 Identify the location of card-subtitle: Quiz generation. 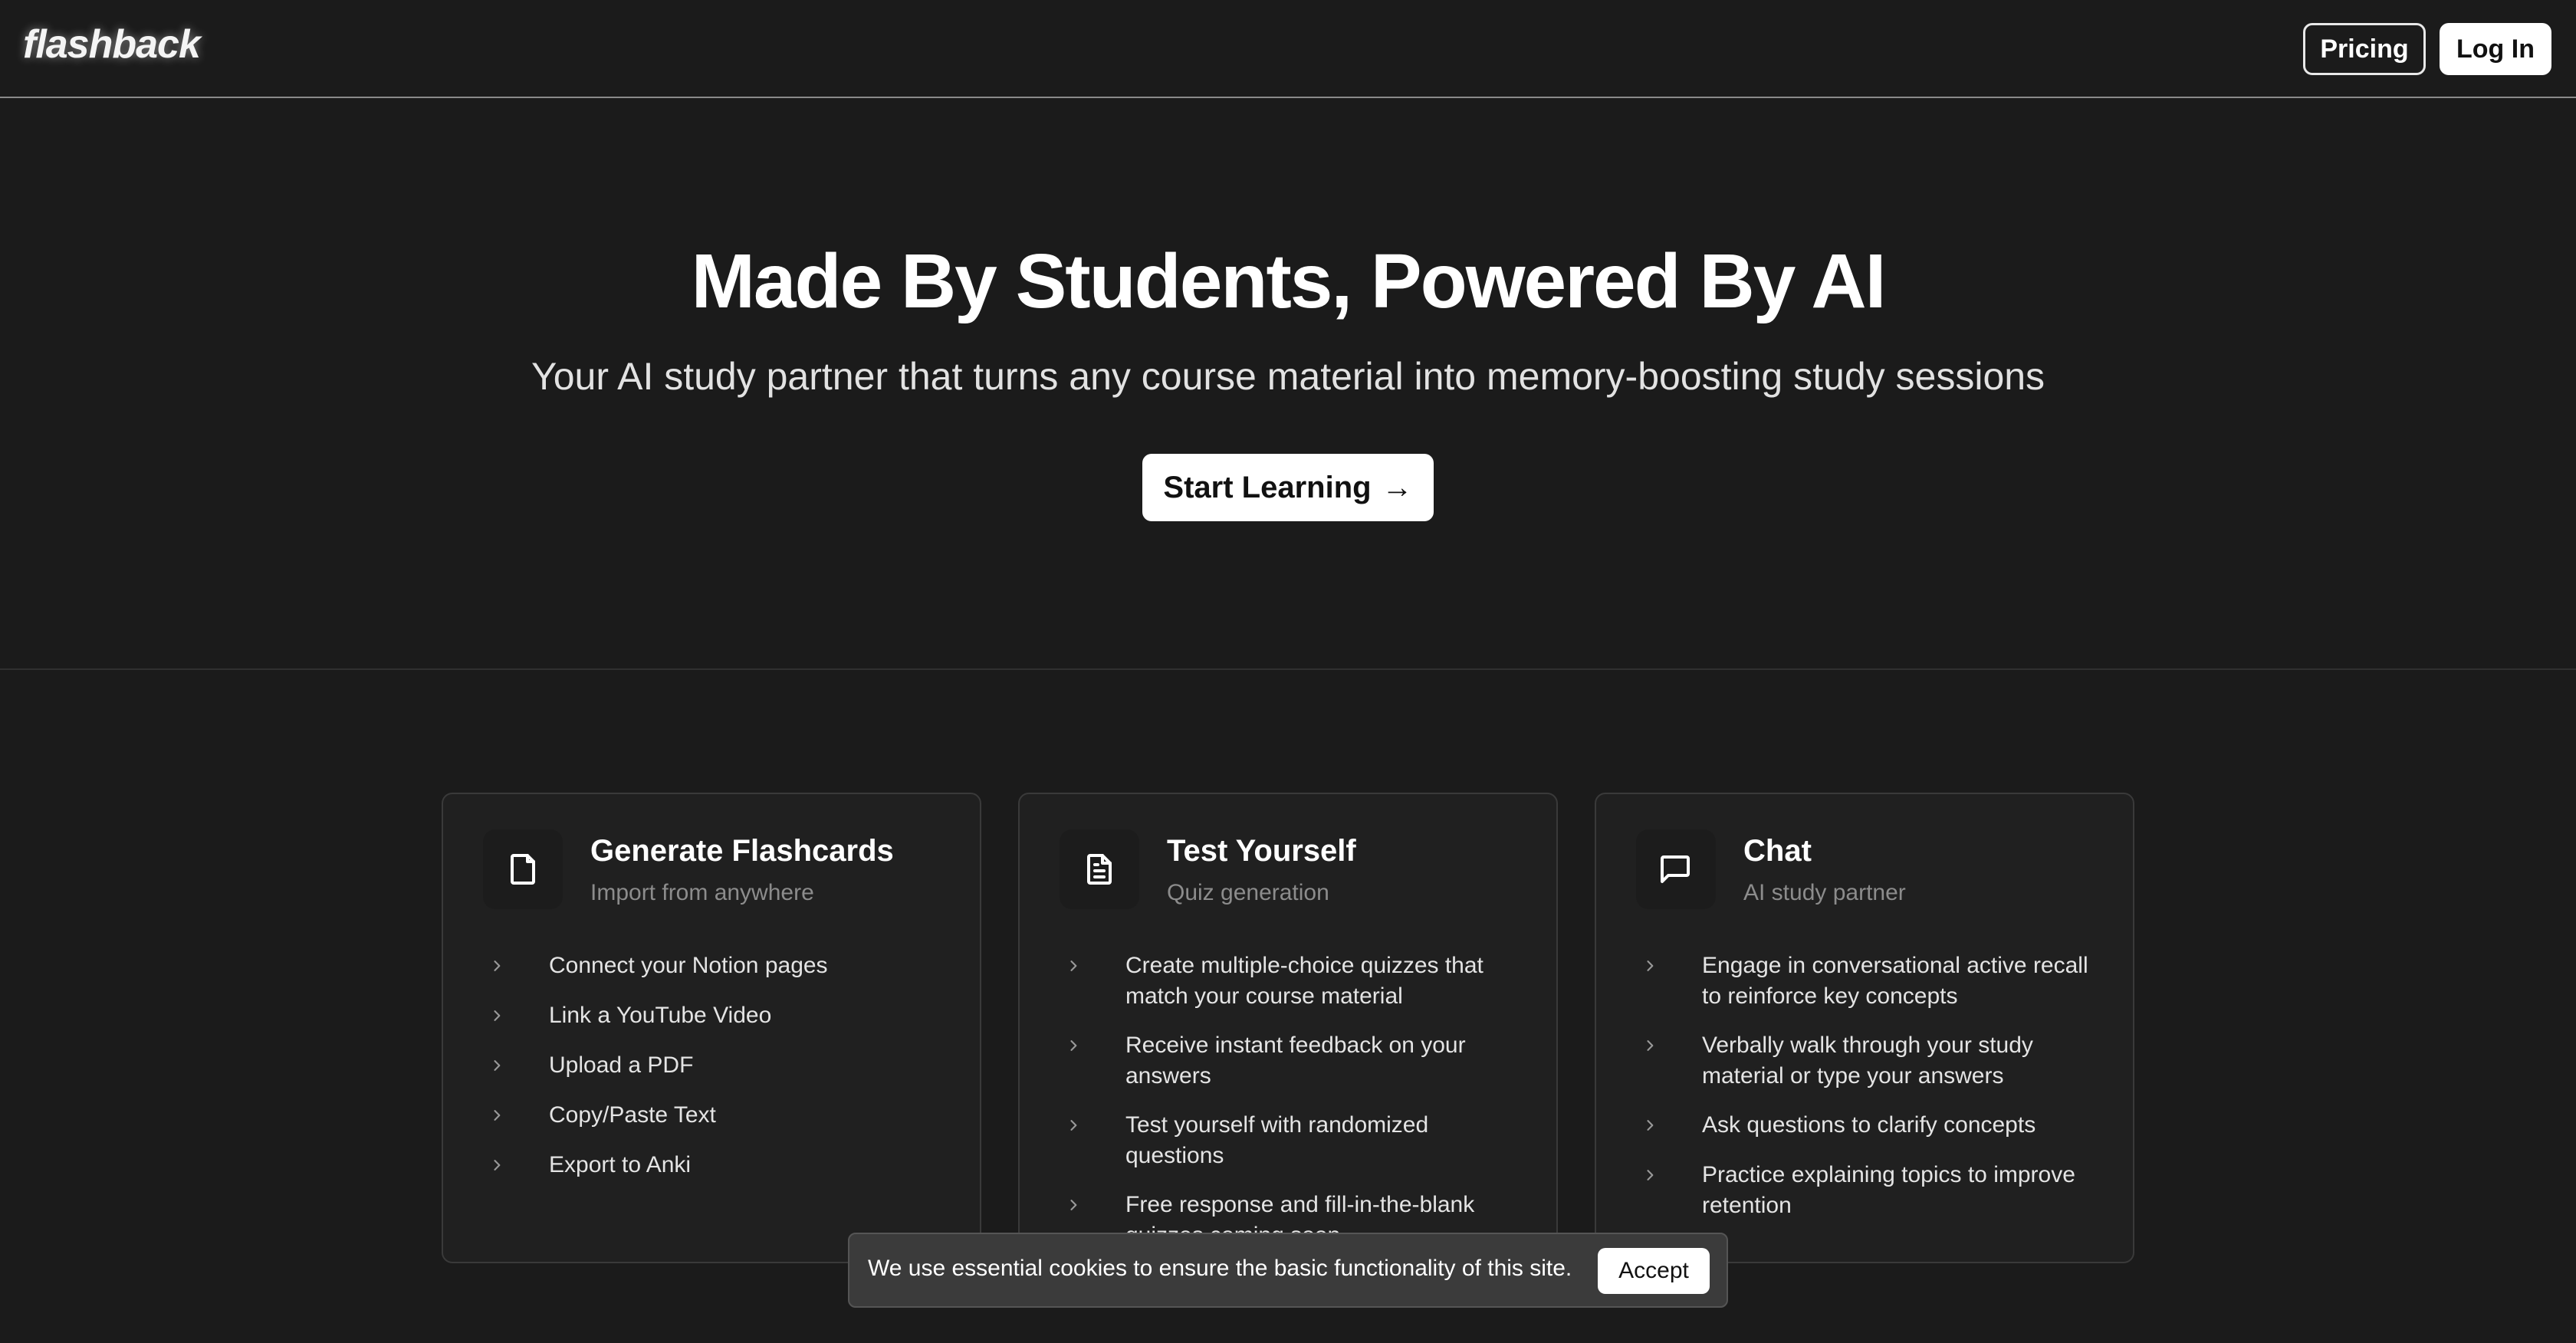
(1248, 893).